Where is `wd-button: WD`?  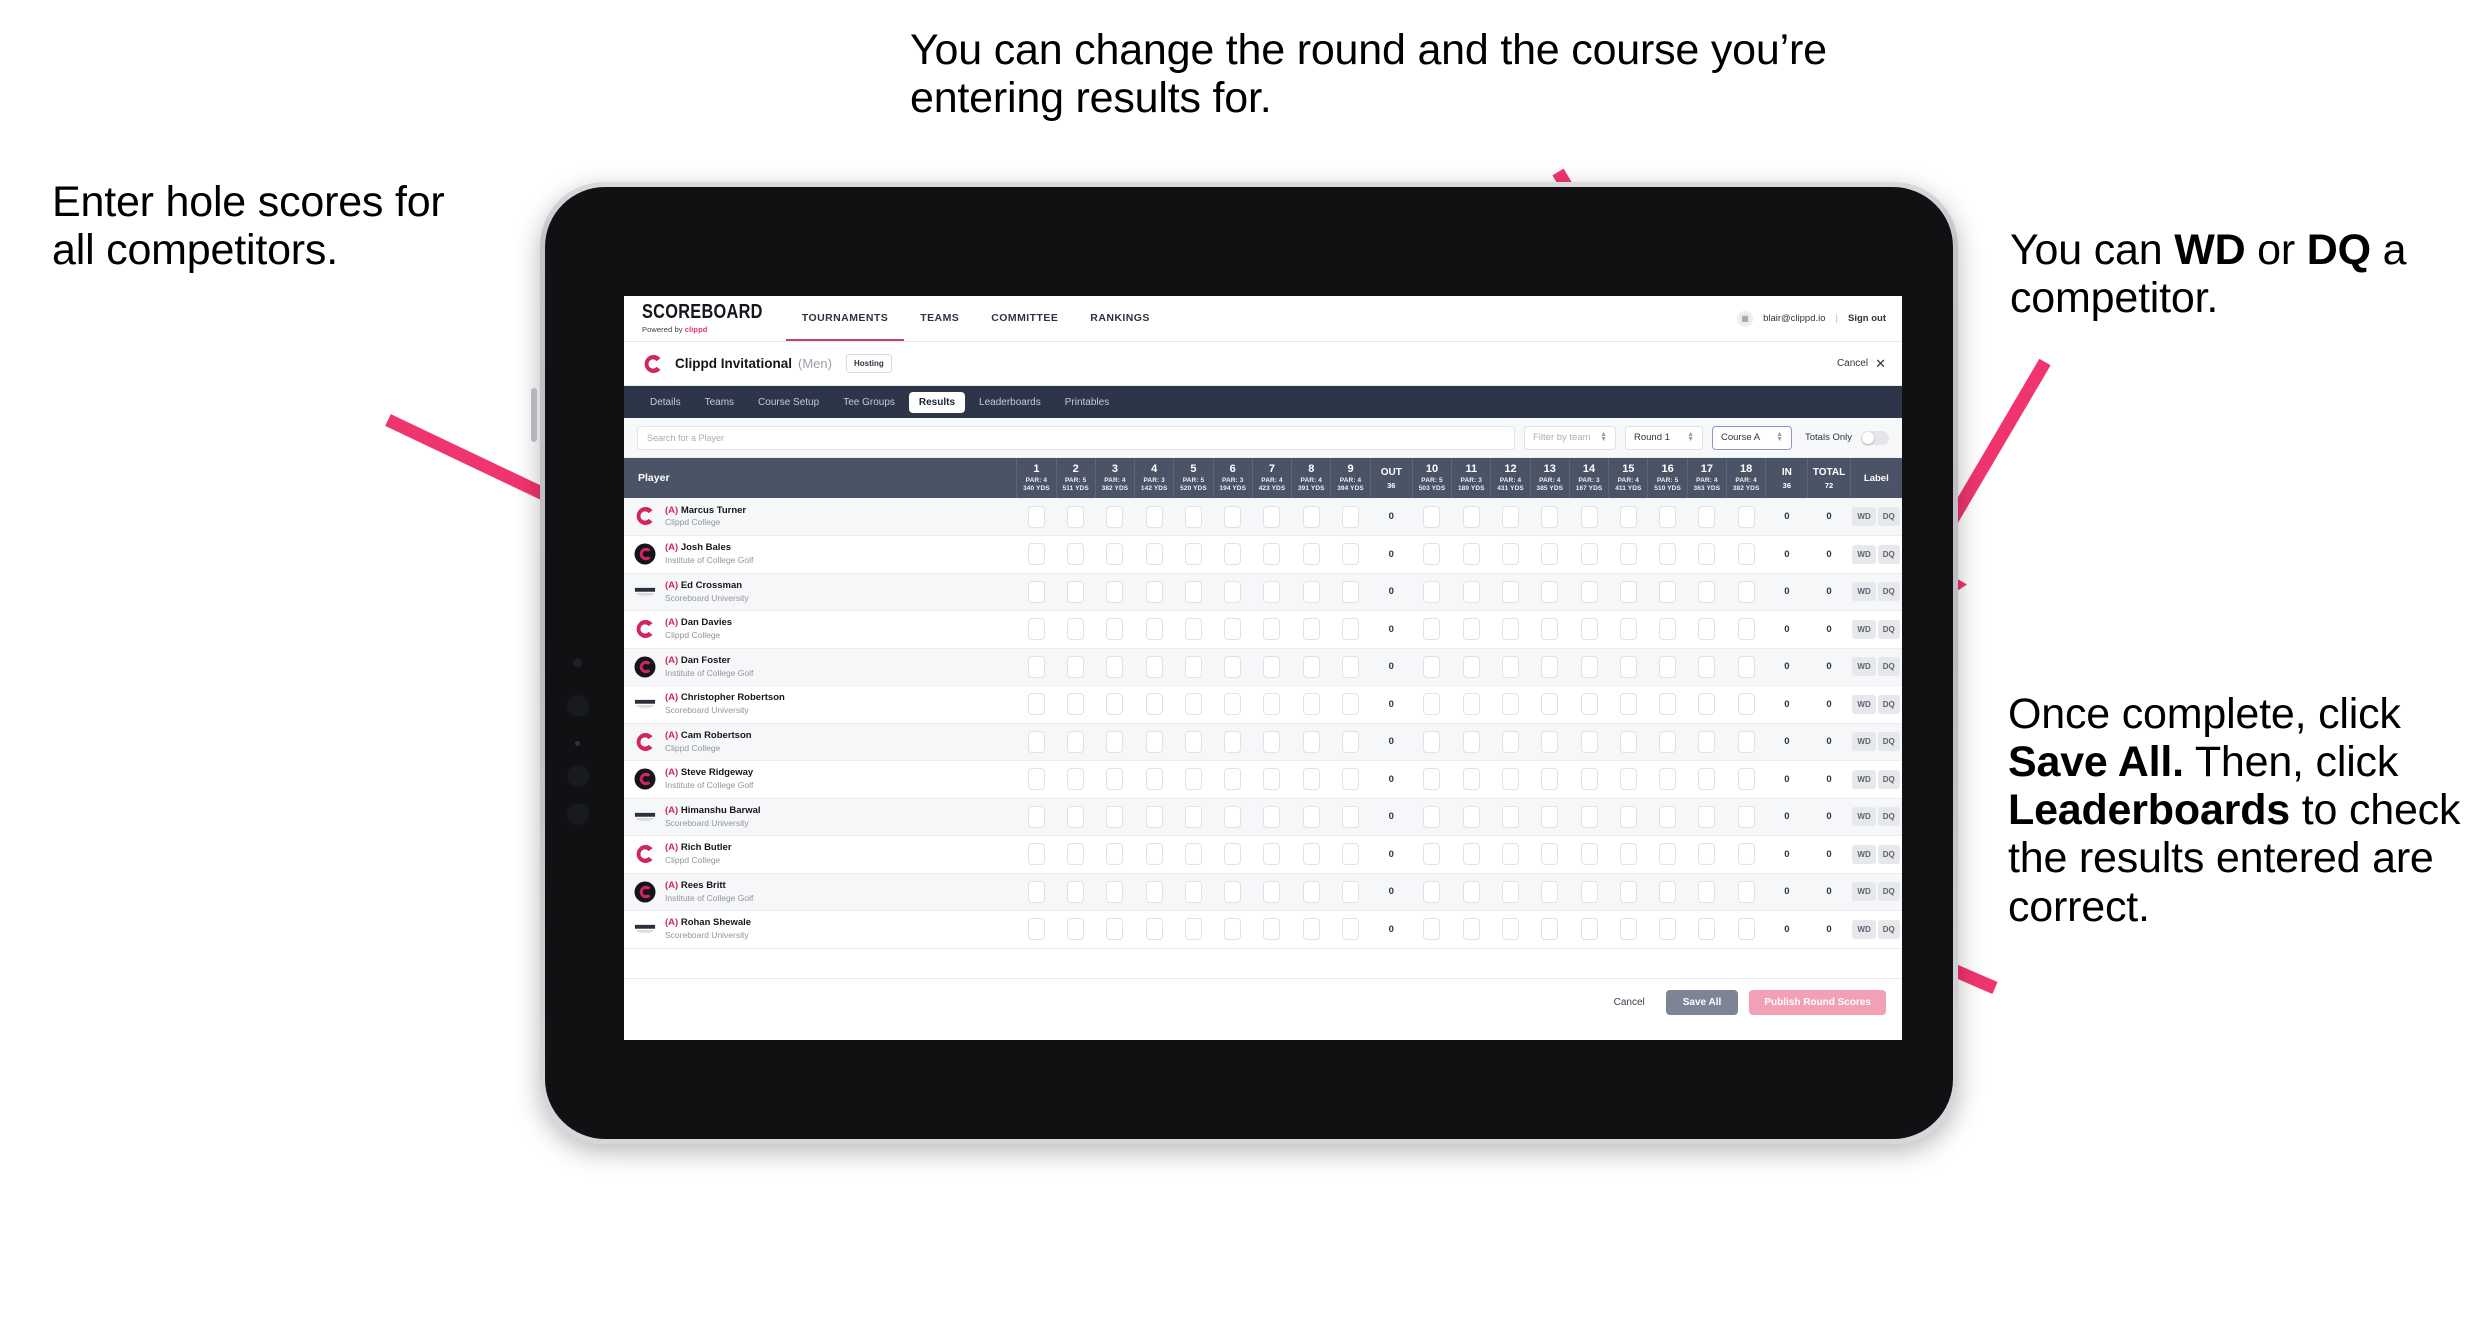 wd-button: WD is located at coordinates (1864, 592).